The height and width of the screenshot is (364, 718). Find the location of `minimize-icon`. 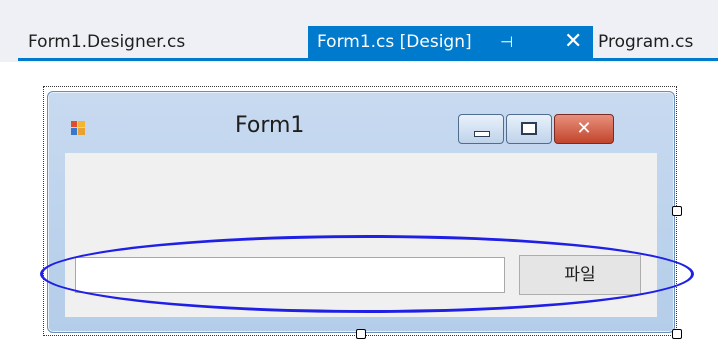

minimize-icon is located at coordinates (482, 134).